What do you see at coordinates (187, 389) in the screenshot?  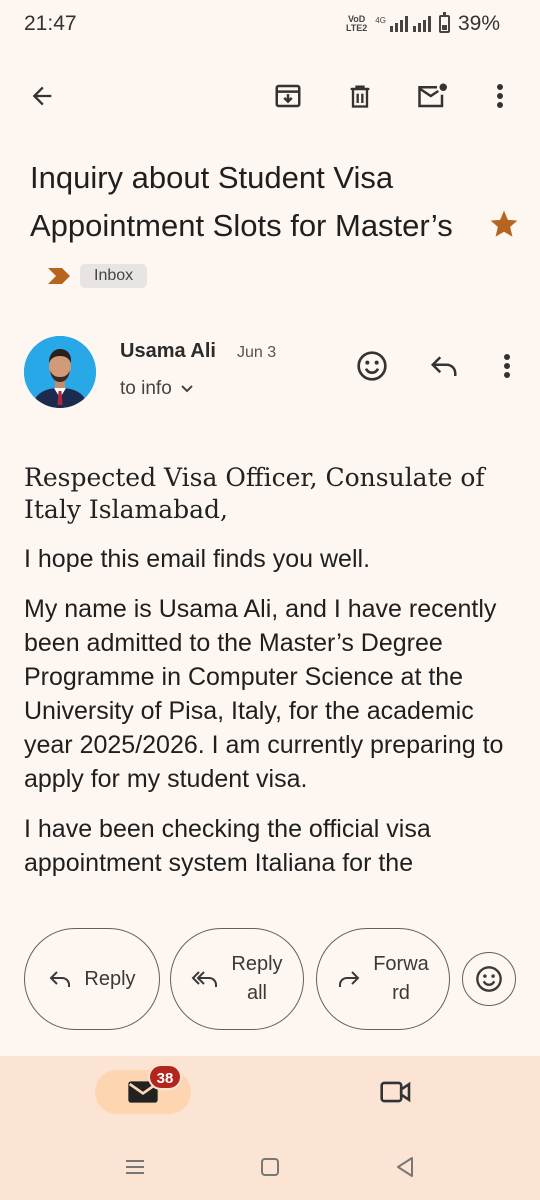 I see `chevron-down-icon` at bounding box center [187, 389].